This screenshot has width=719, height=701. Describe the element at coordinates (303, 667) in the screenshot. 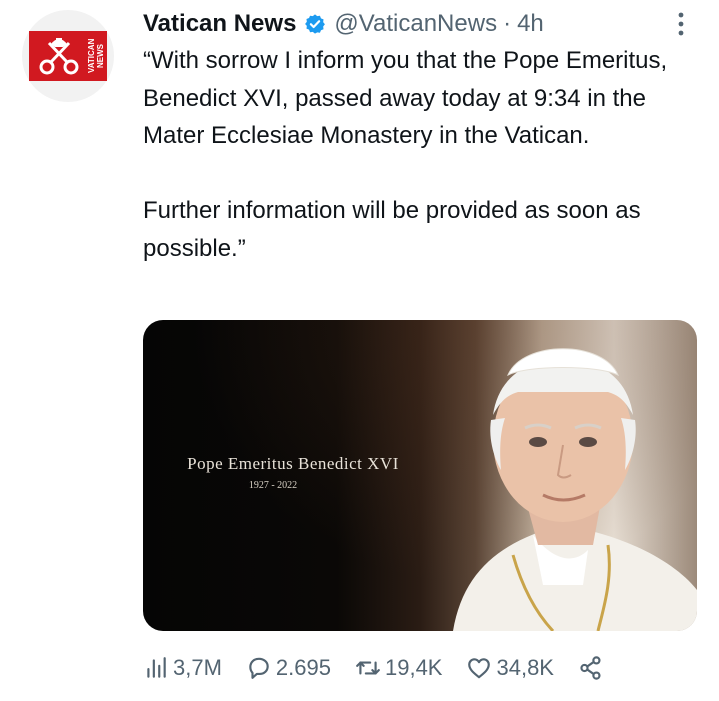

I see `reply-count: 2.695` at that location.